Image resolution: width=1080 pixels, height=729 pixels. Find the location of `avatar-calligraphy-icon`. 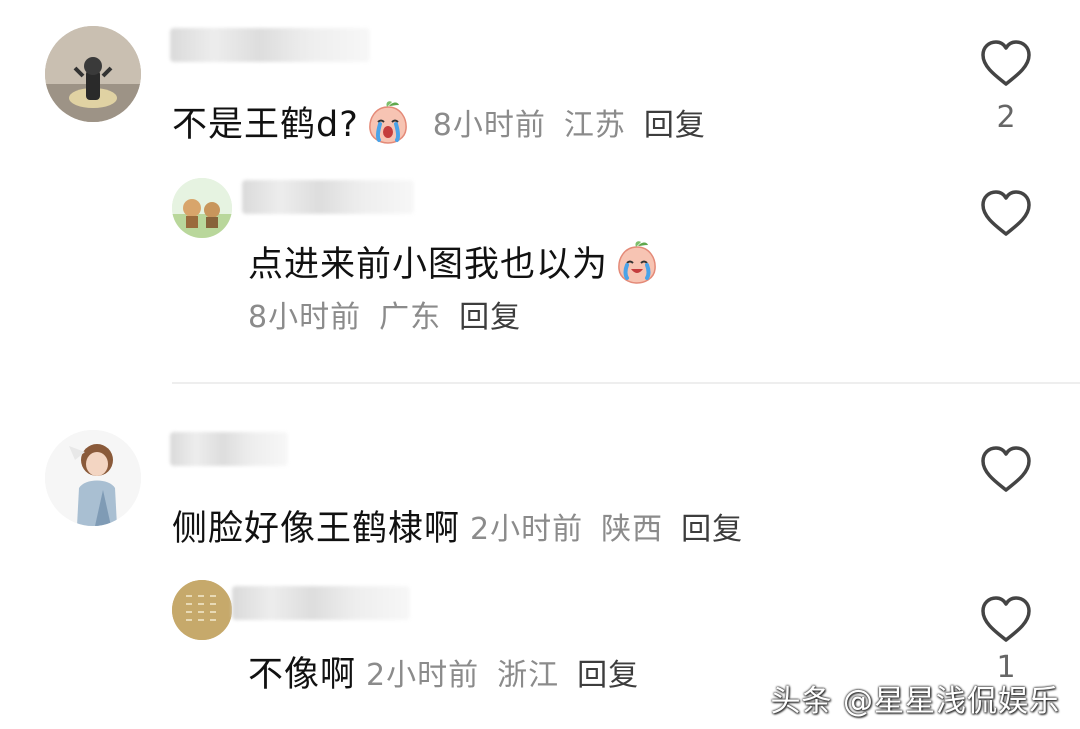

avatar-calligraphy-icon is located at coordinates (202, 610).